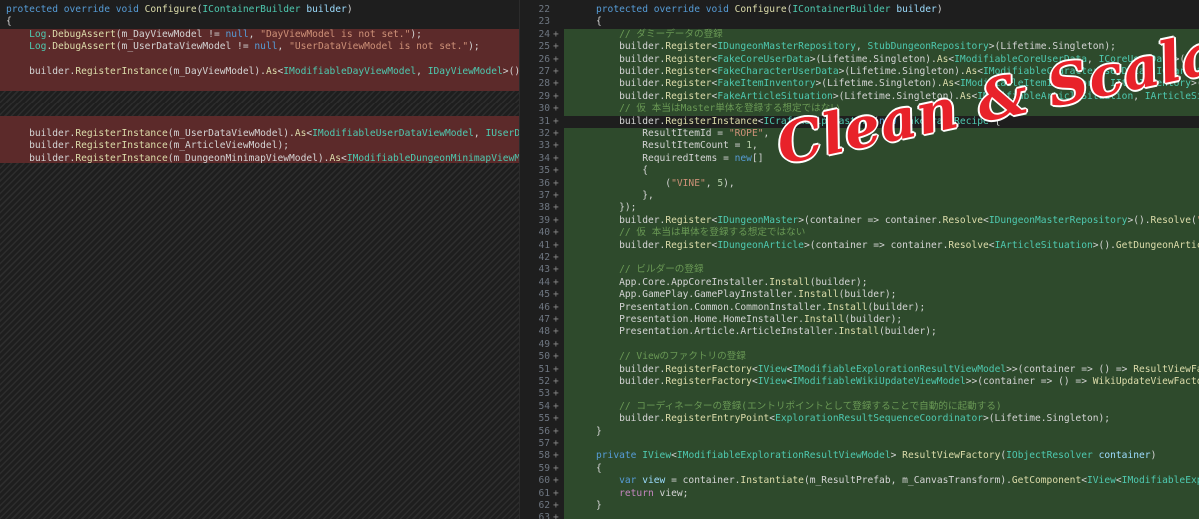  What do you see at coordinates (625, 493) in the screenshot?
I see `code-token: return` at bounding box center [625, 493].